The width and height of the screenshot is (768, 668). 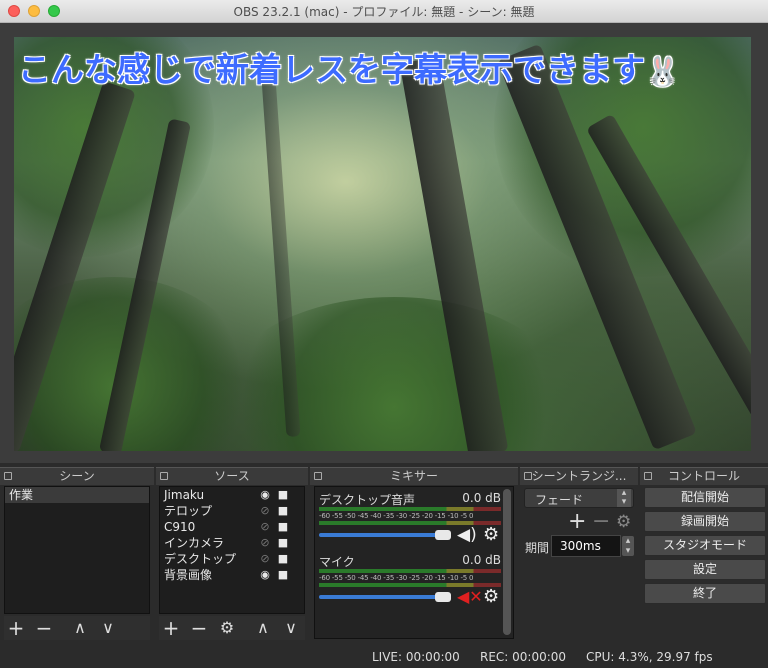 What do you see at coordinates (624, 498) in the screenshot?
I see `select-arrows-icon: ▴ ▾` at bounding box center [624, 498].